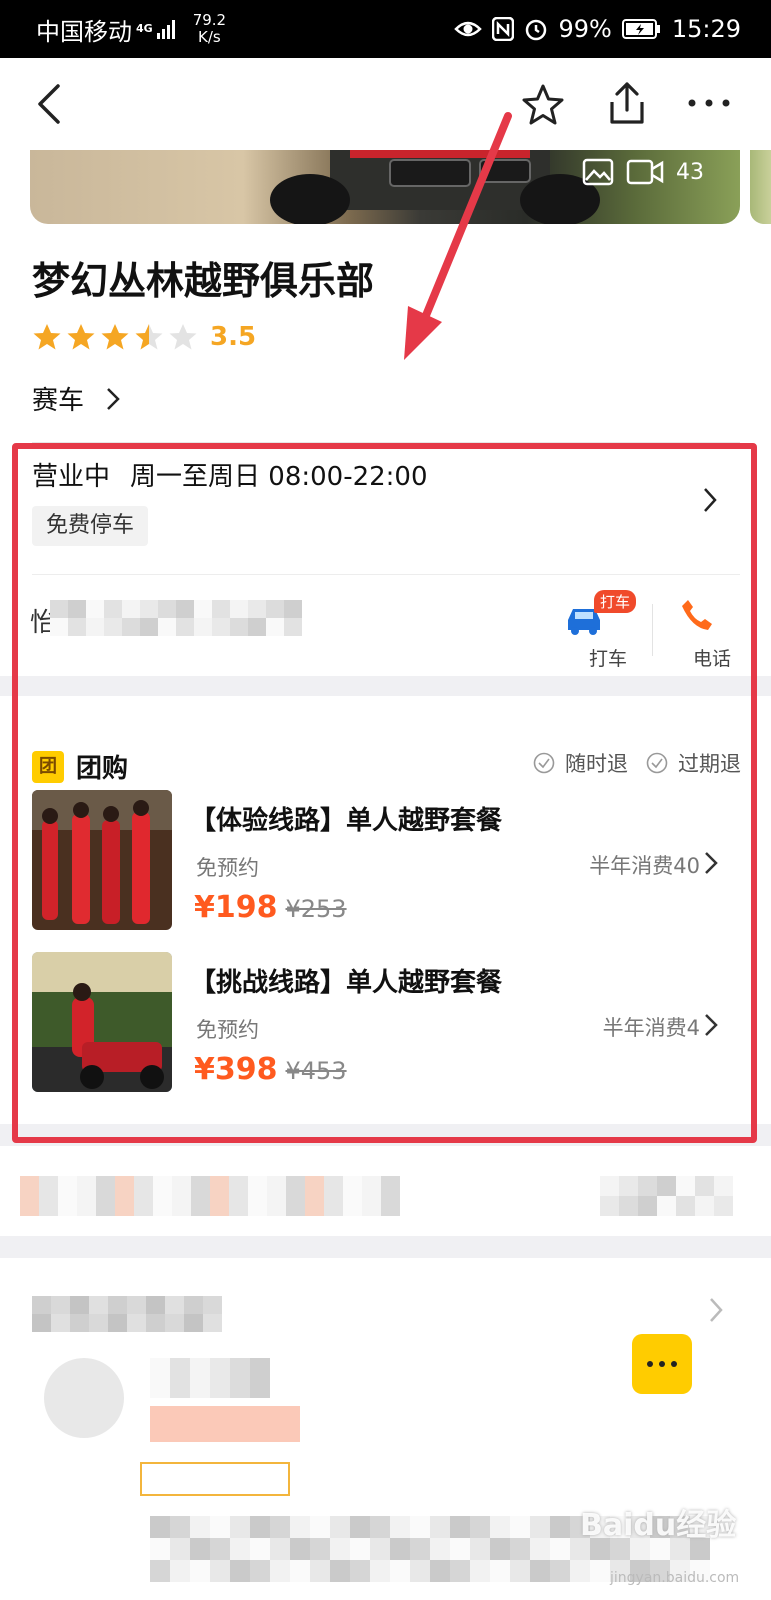  Describe the element at coordinates (543, 105) in the screenshot. I see `favorite-star-icon` at that location.